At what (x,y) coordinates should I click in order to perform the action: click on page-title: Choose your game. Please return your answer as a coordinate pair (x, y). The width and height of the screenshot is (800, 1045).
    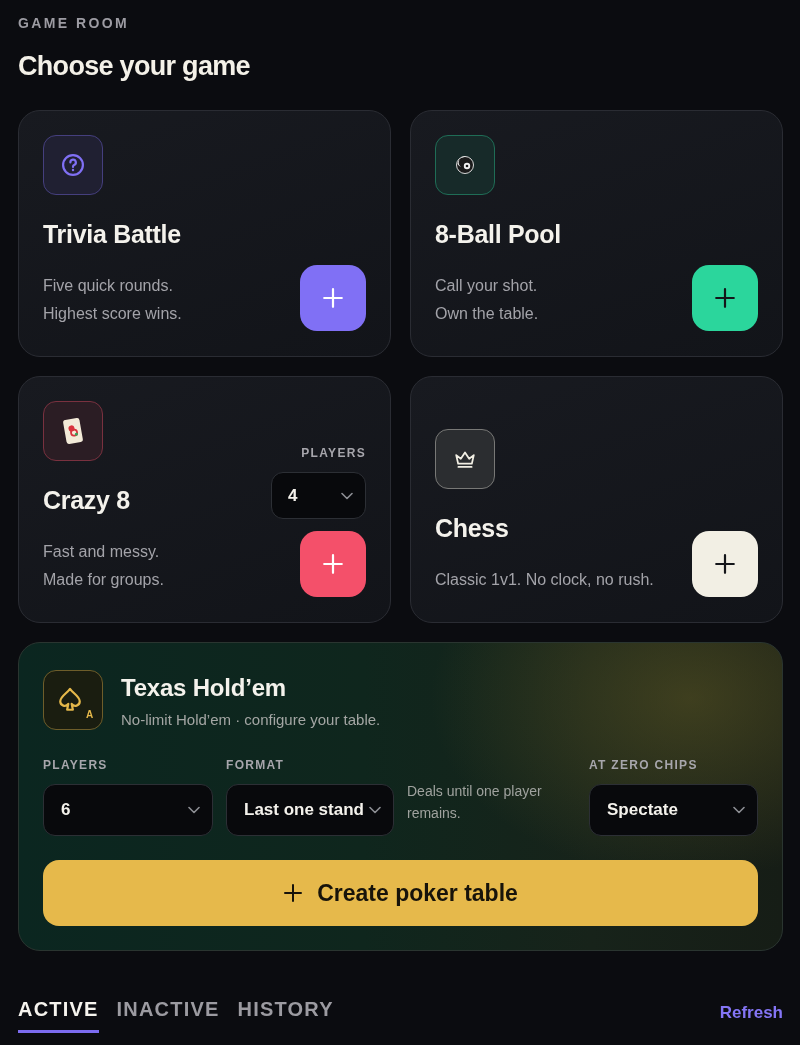
    Looking at the image, I should click on (134, 66).